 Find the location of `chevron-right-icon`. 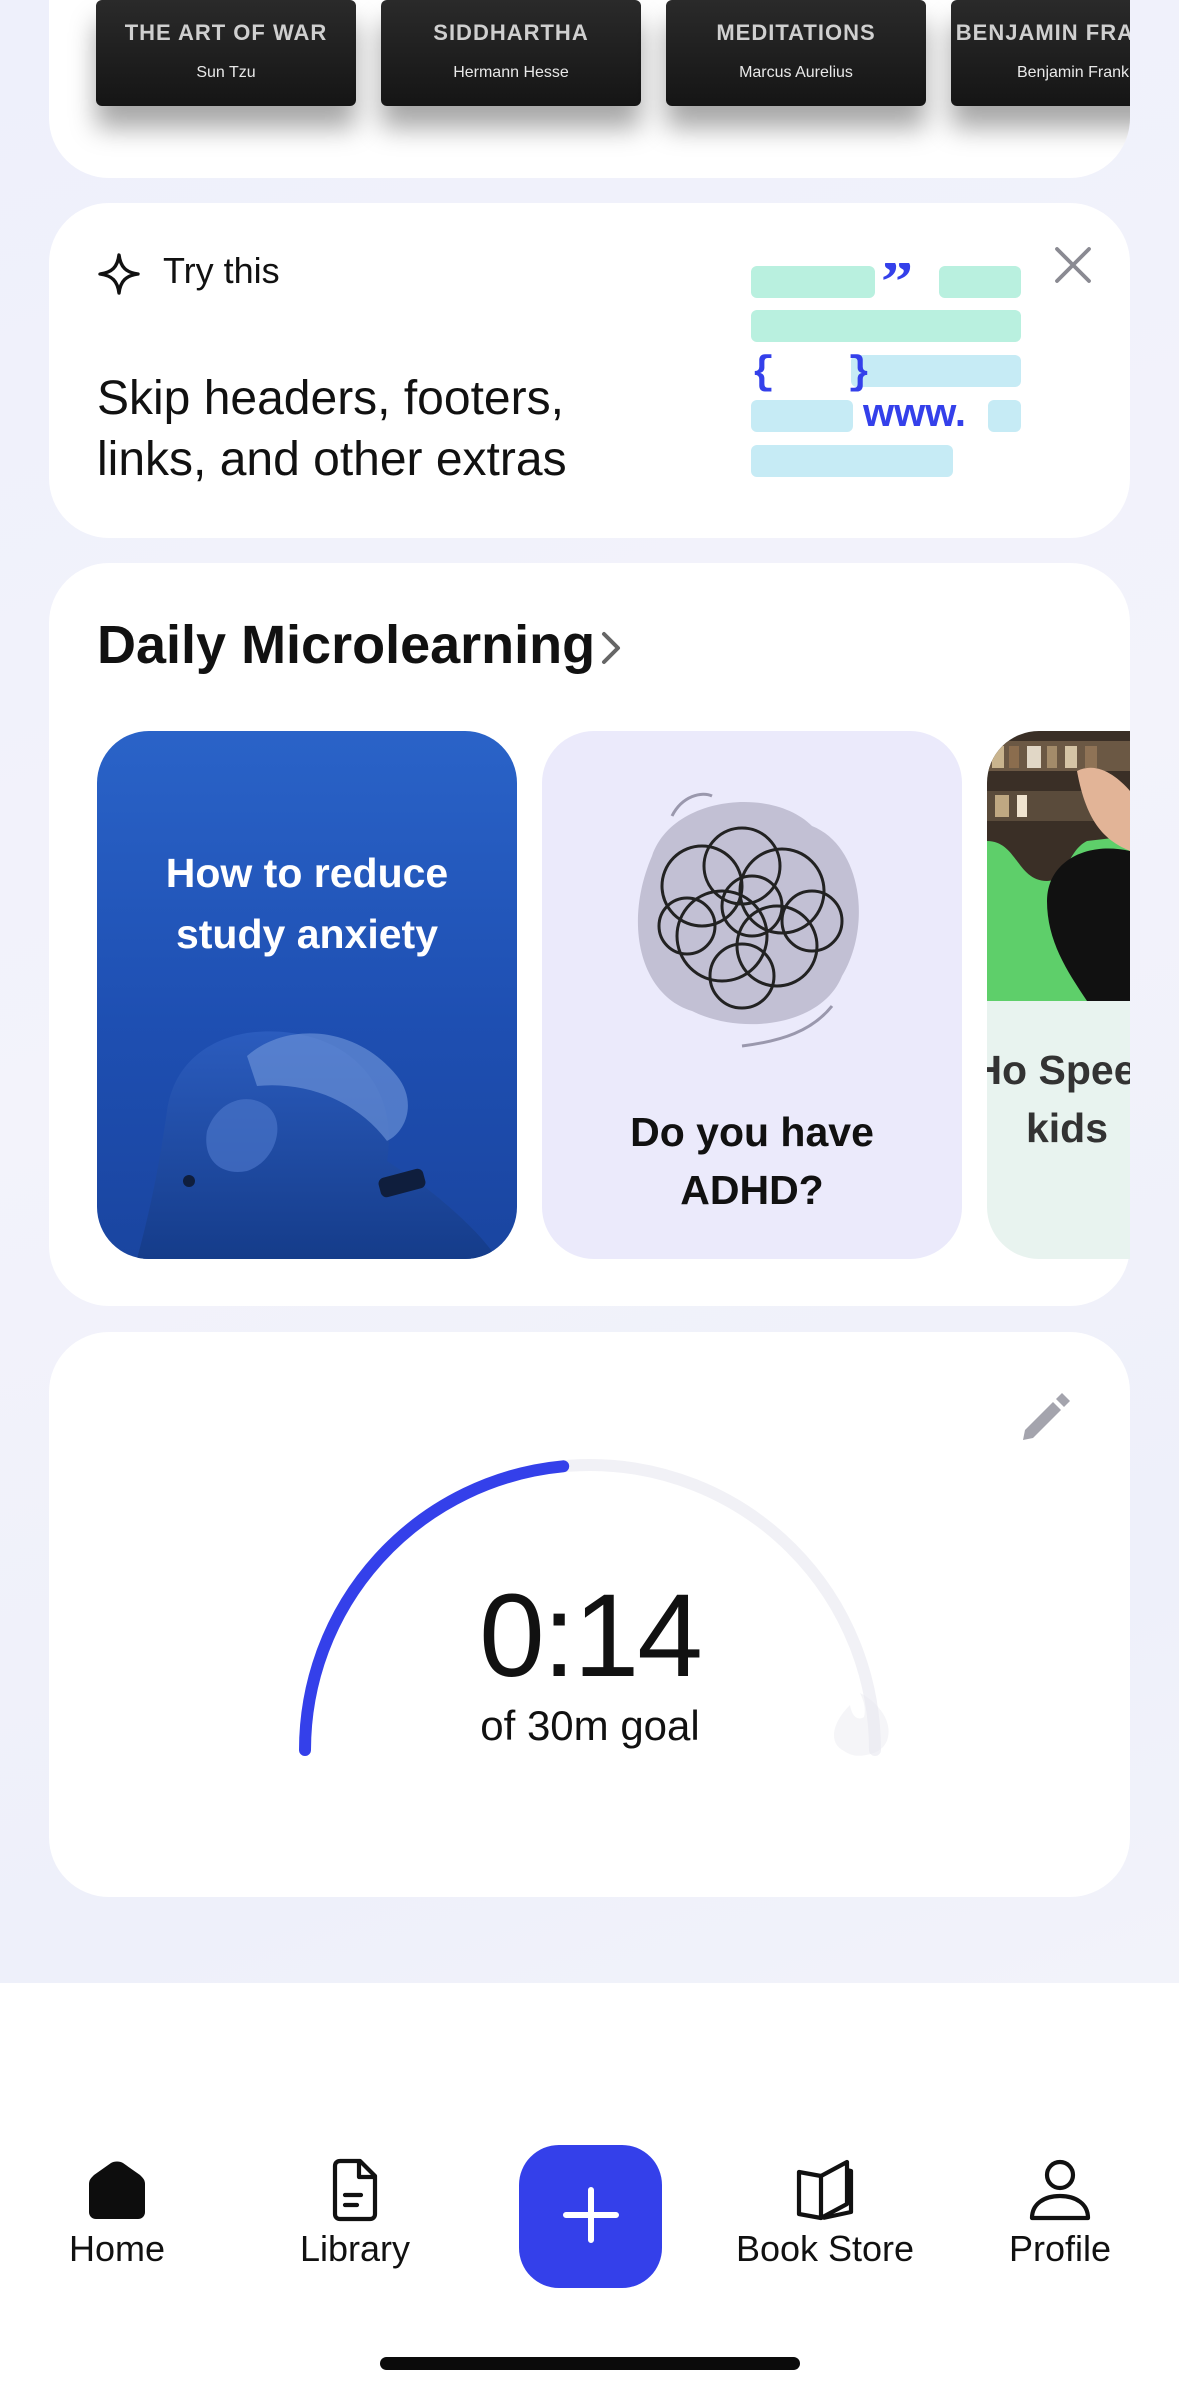

chevron-right-icon is located at coordinates (611, 648).